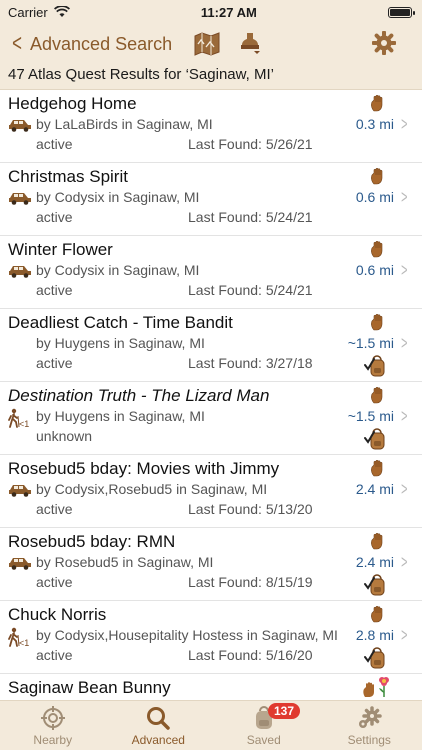 This screenshot has width=422, height=750. I want to click on tab-saved: 137 Saved, so click(264, 725).